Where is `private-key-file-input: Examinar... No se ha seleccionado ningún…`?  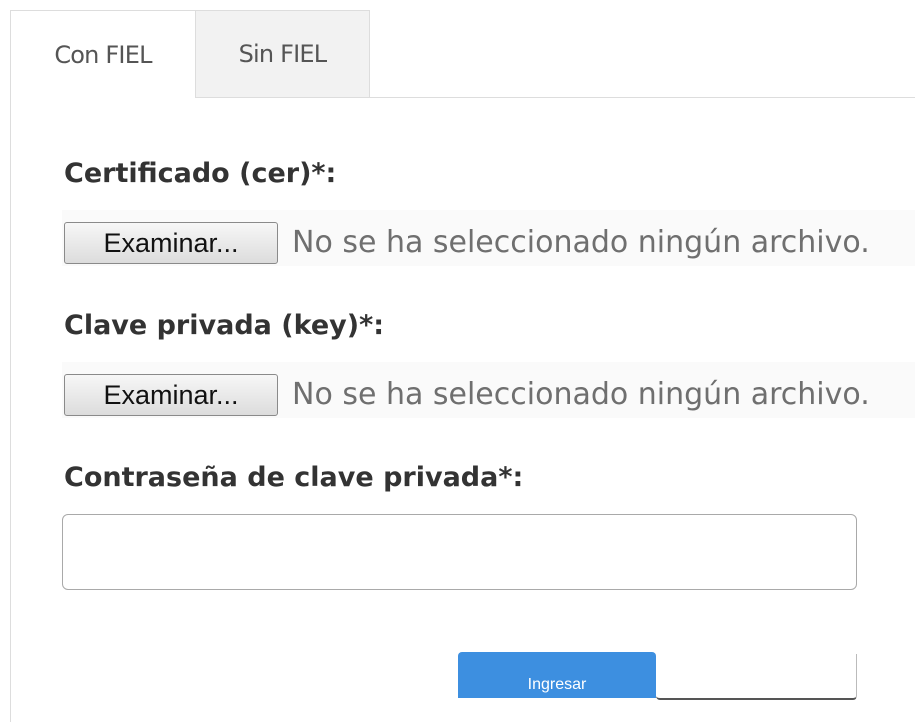
private-key-file-input: Examinar... No se ha seleccionado ningún… is located at coordinates (488, 390).